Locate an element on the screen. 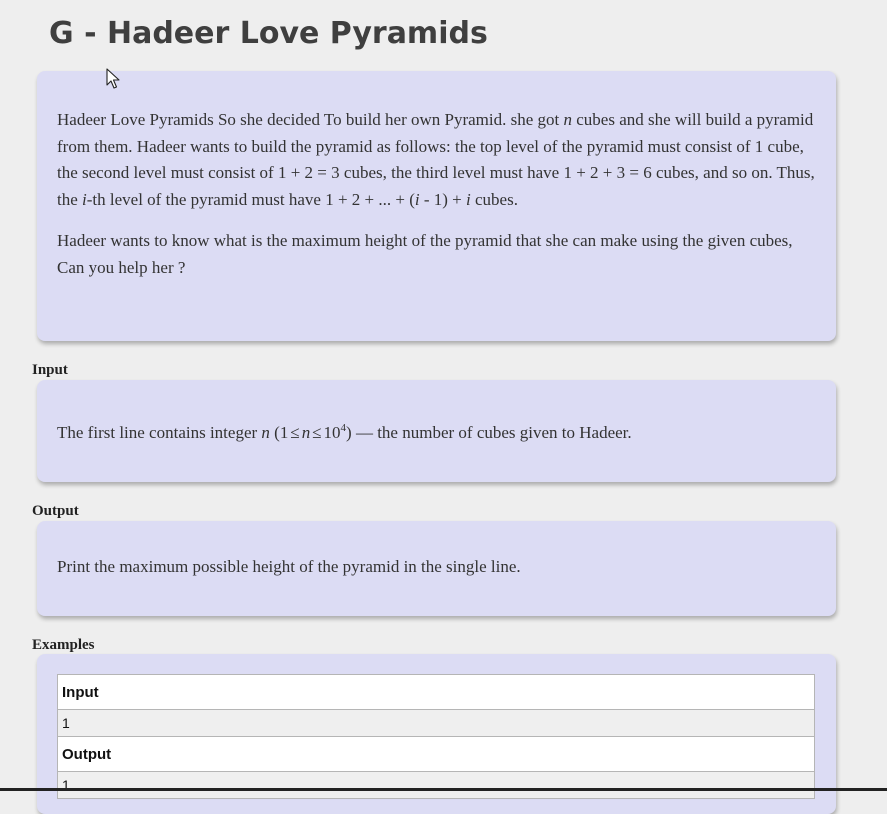 Image resolution: width=887 pixels, height=814 pixels. statement-text: -th level of the pyramid must have is located at coordinates (206, 199).